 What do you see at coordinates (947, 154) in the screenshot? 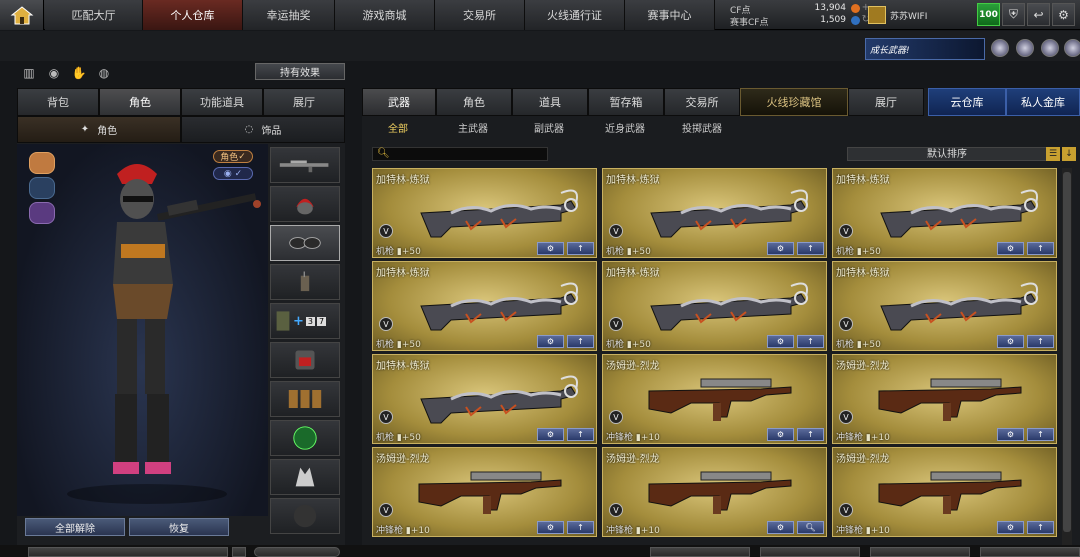
I see `sort-dropdown: 默认排序` at bounding box center [947, 154].